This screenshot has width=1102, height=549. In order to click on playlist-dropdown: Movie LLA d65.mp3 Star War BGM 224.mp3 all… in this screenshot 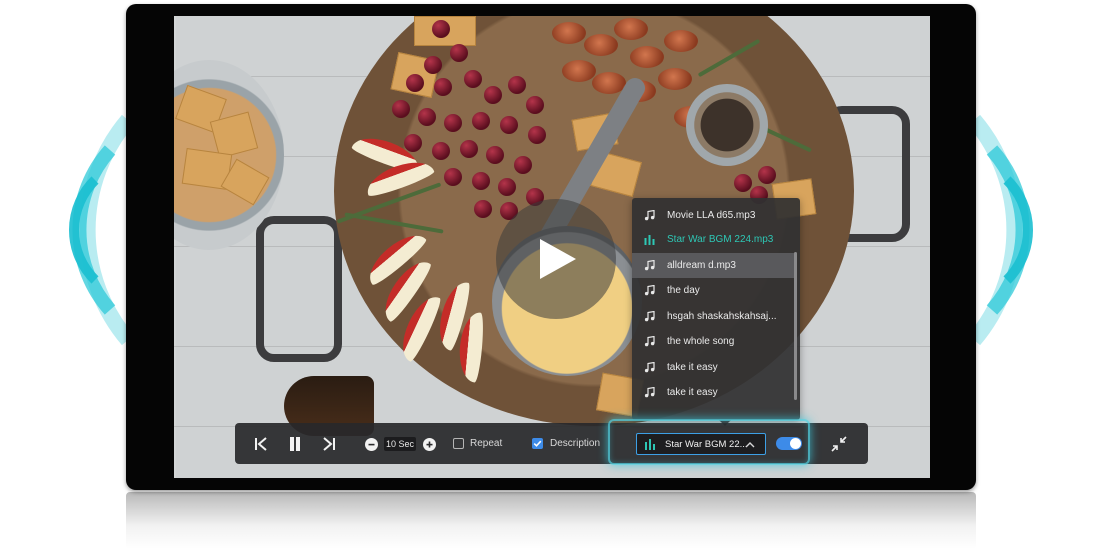, I will do `click(716, 309)`.